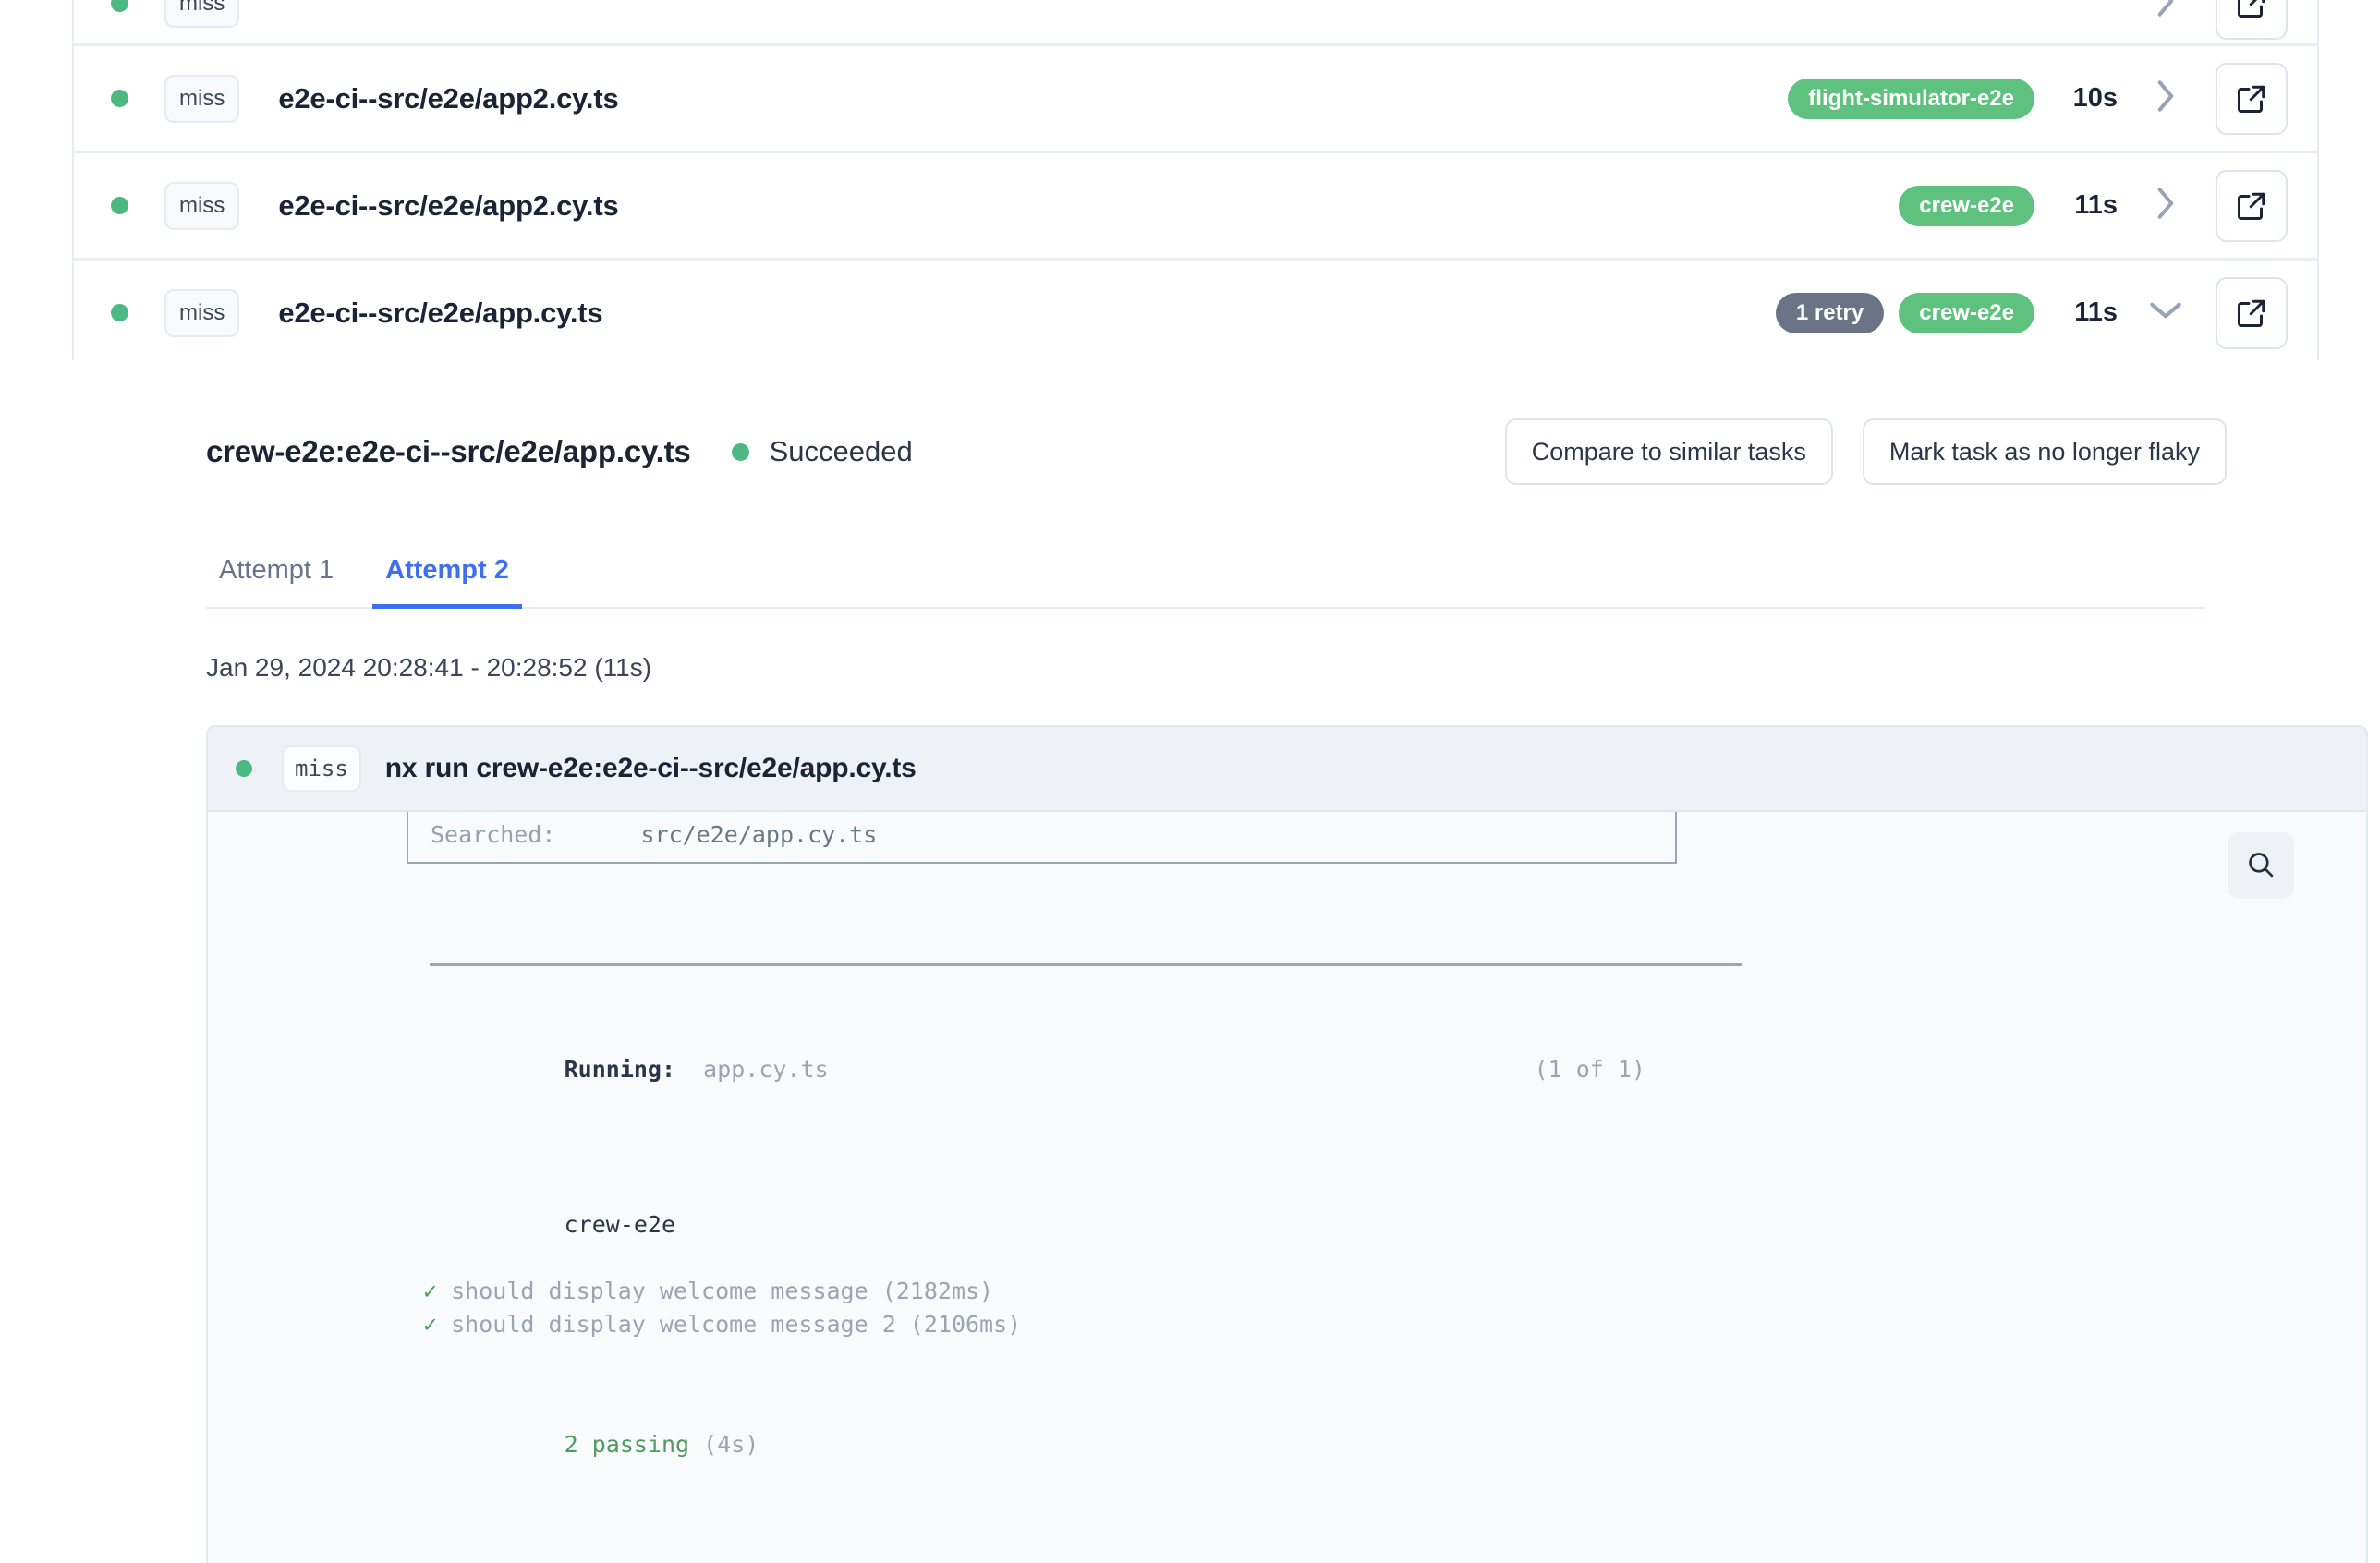  I want to click on detail-status-label: Succeeded, so click(841, 451).